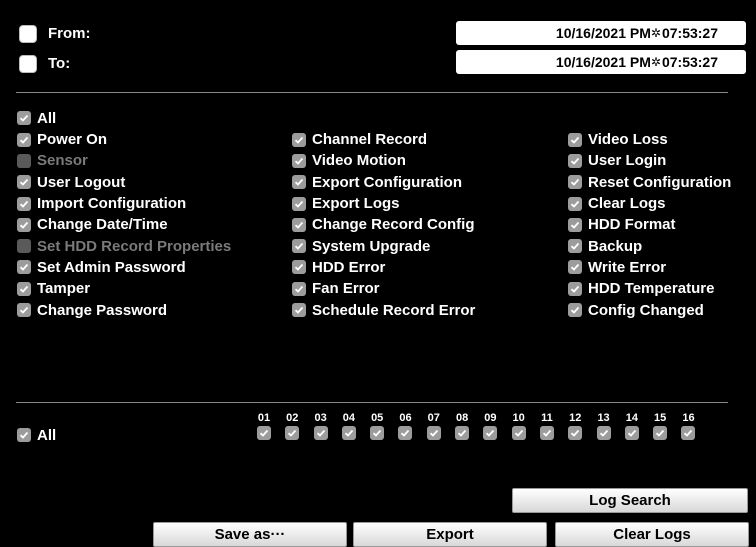 This screenshot has height=547, width=756. I want to click on from-label: From:, so click(69, 33).